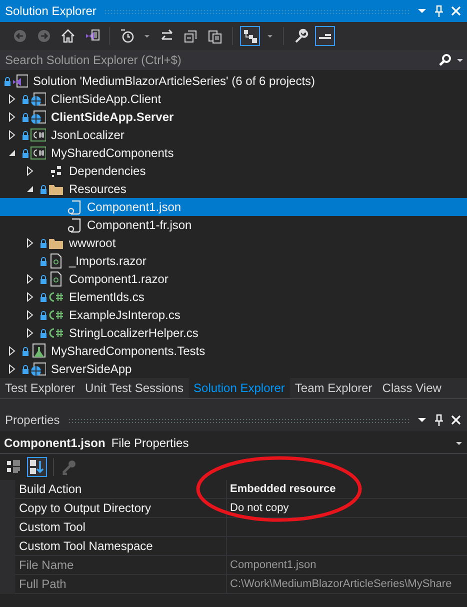  I want to click on tree-item: JsonLocalizer, so click(233, 135).